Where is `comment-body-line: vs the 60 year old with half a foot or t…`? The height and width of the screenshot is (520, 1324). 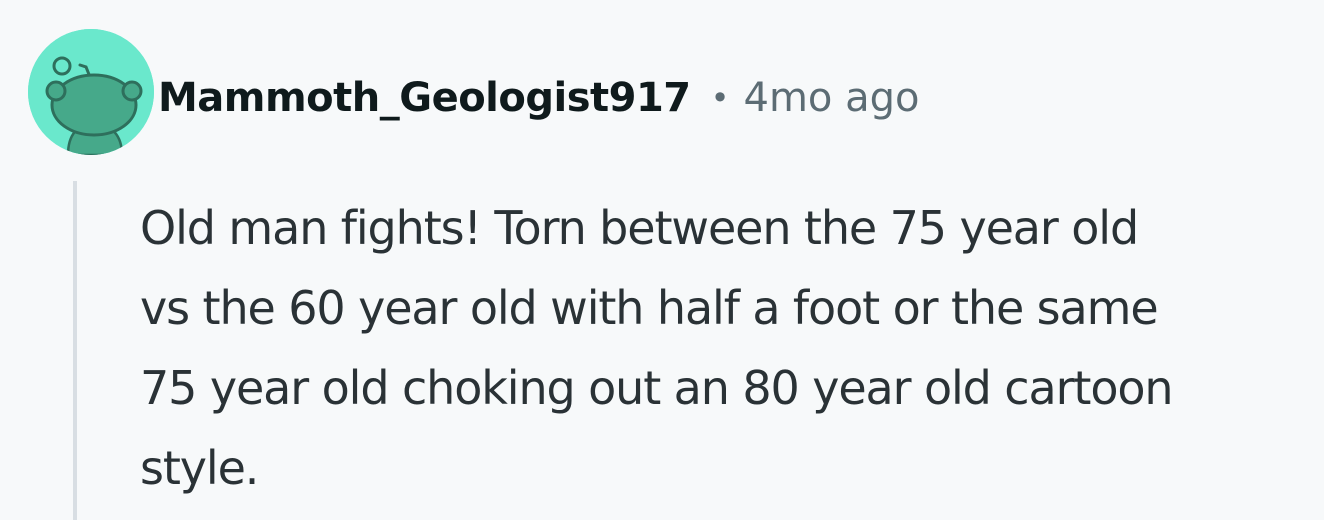
comment-body-line: vs the 60 year old with half a foot or t… is located at coordinates (649, 308).